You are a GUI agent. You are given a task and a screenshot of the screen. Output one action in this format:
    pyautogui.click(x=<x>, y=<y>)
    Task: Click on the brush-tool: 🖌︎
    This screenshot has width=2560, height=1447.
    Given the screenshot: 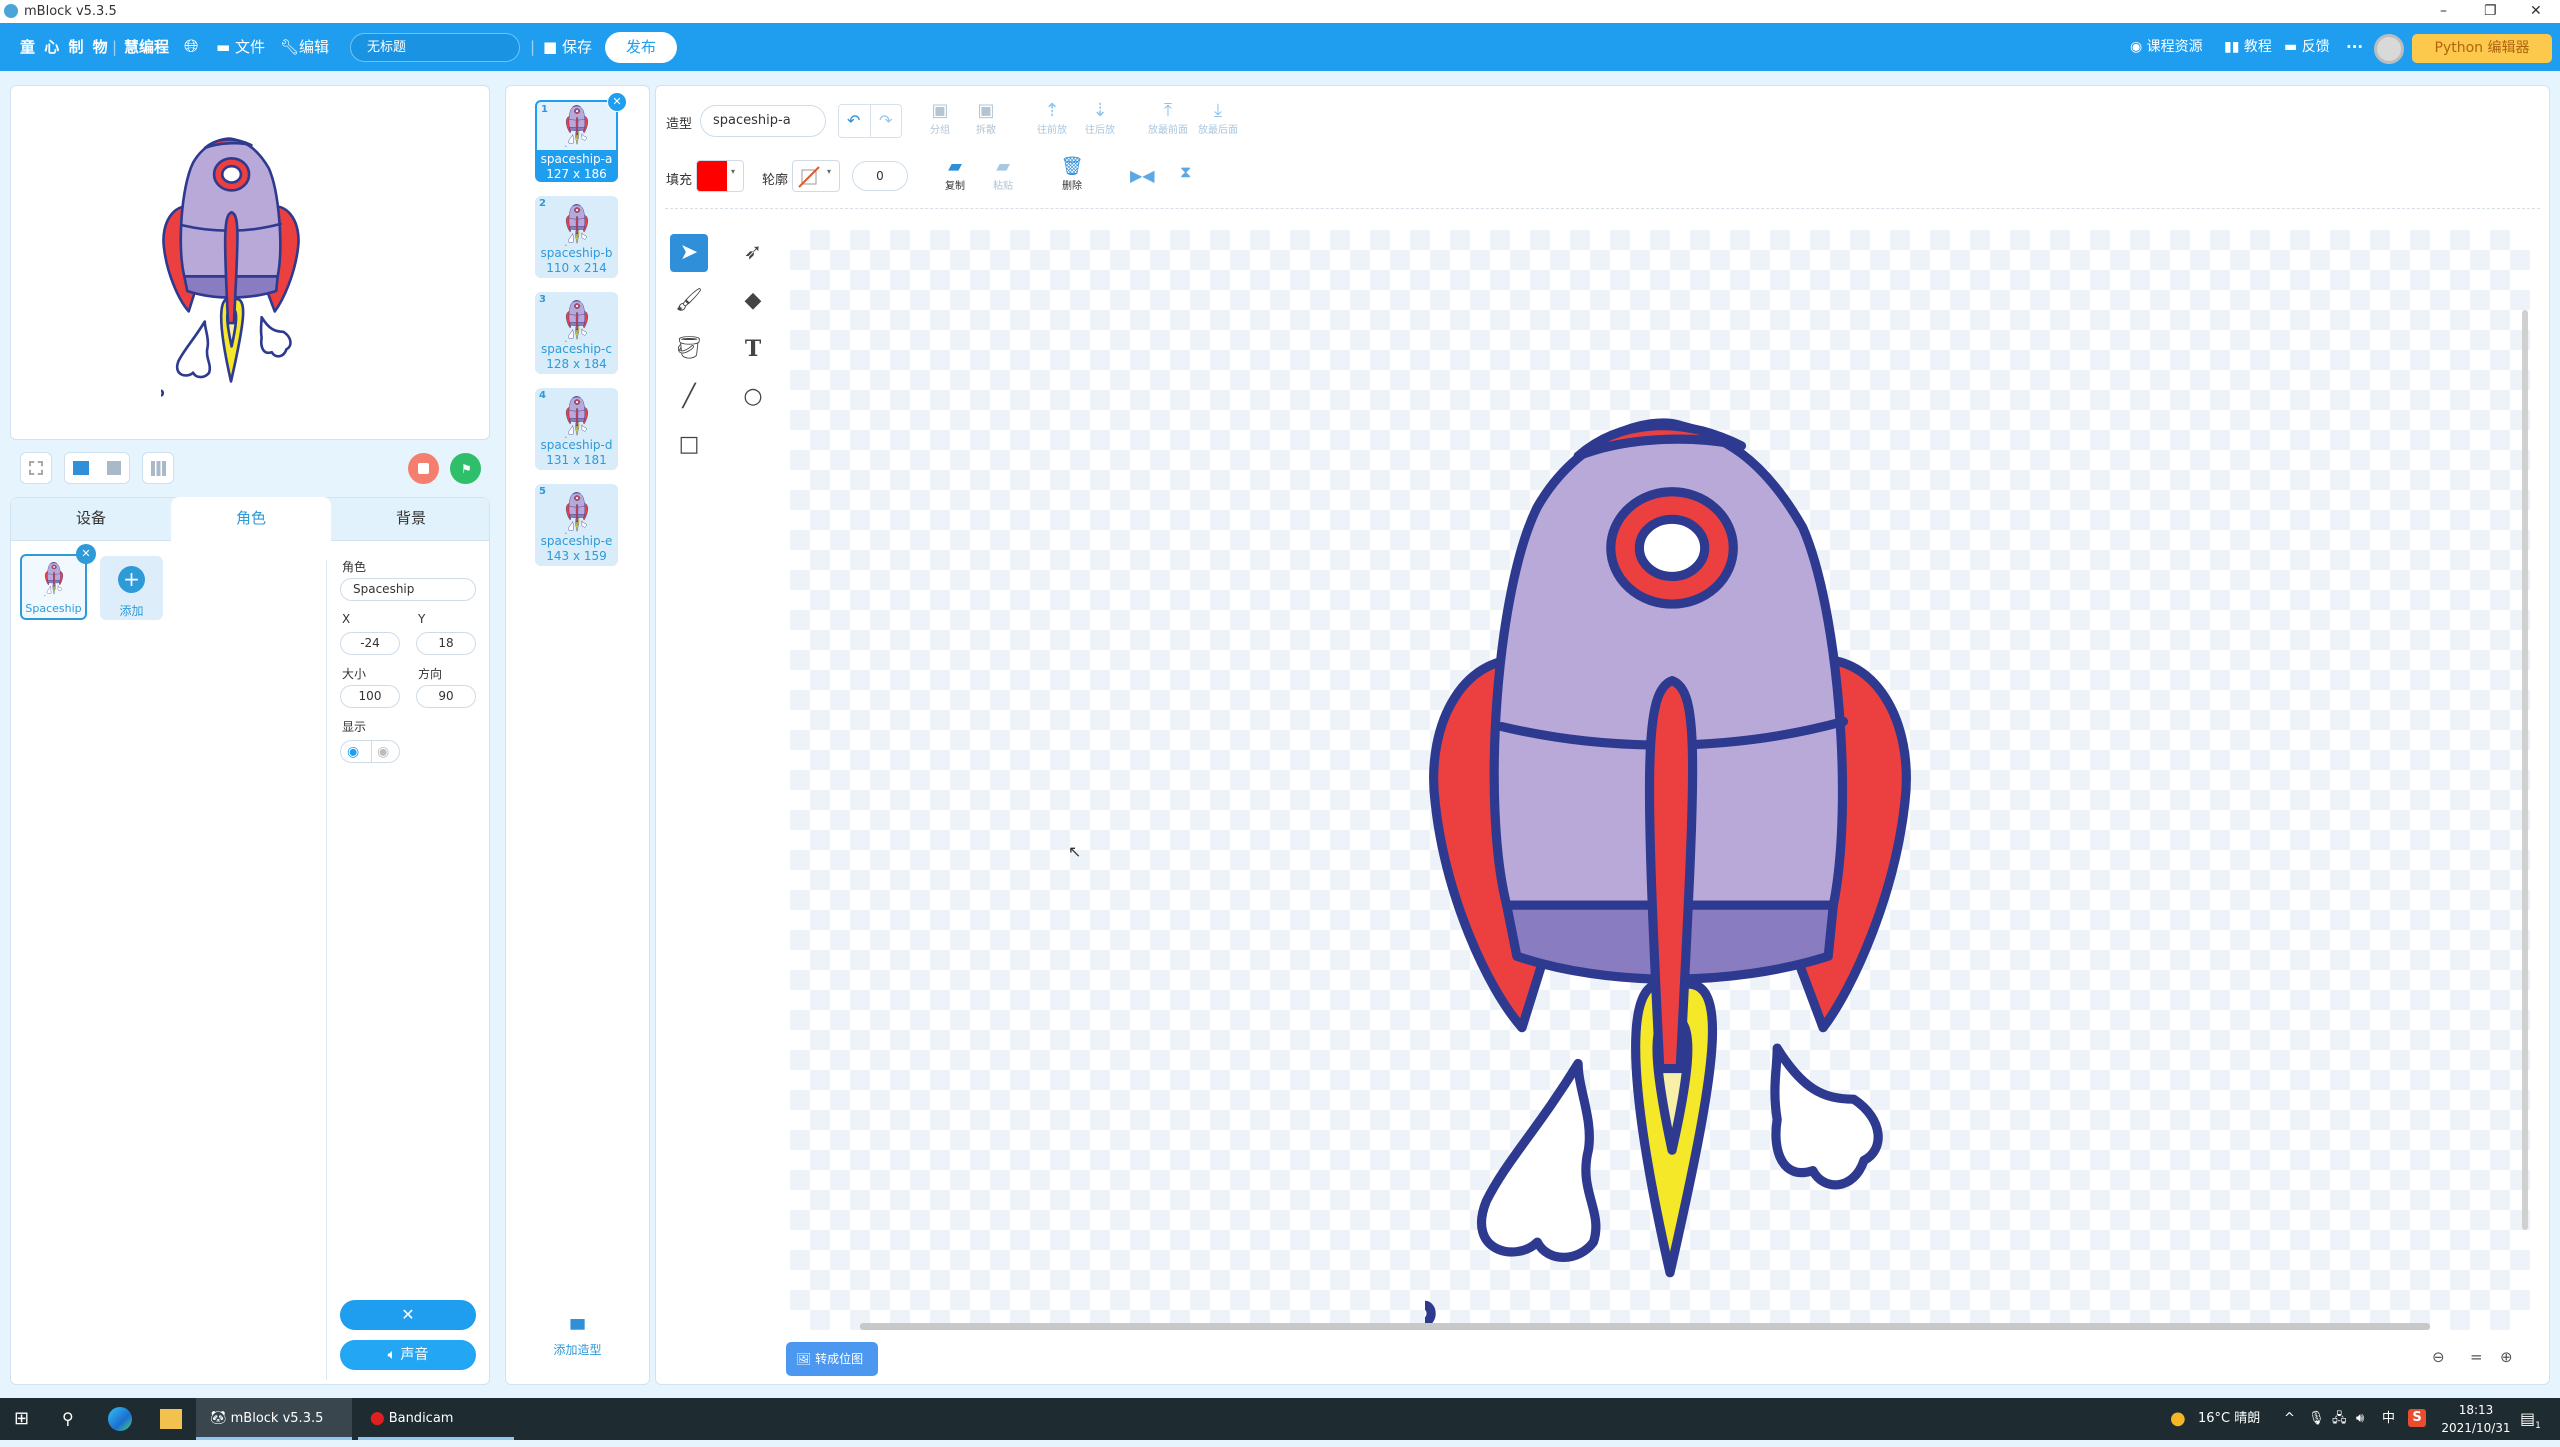 What is the action you would take?
    pyautogui.click(x=689, y=301)
    